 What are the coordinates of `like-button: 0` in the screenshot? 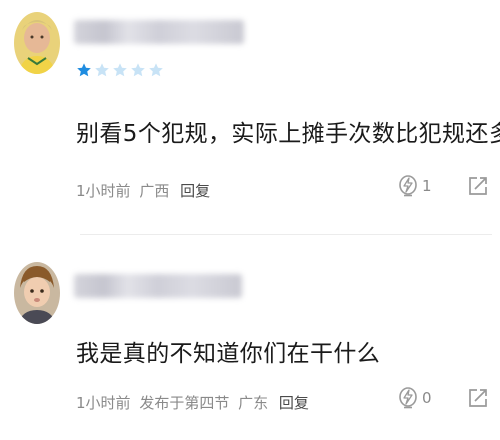 It's located at (415, 398).